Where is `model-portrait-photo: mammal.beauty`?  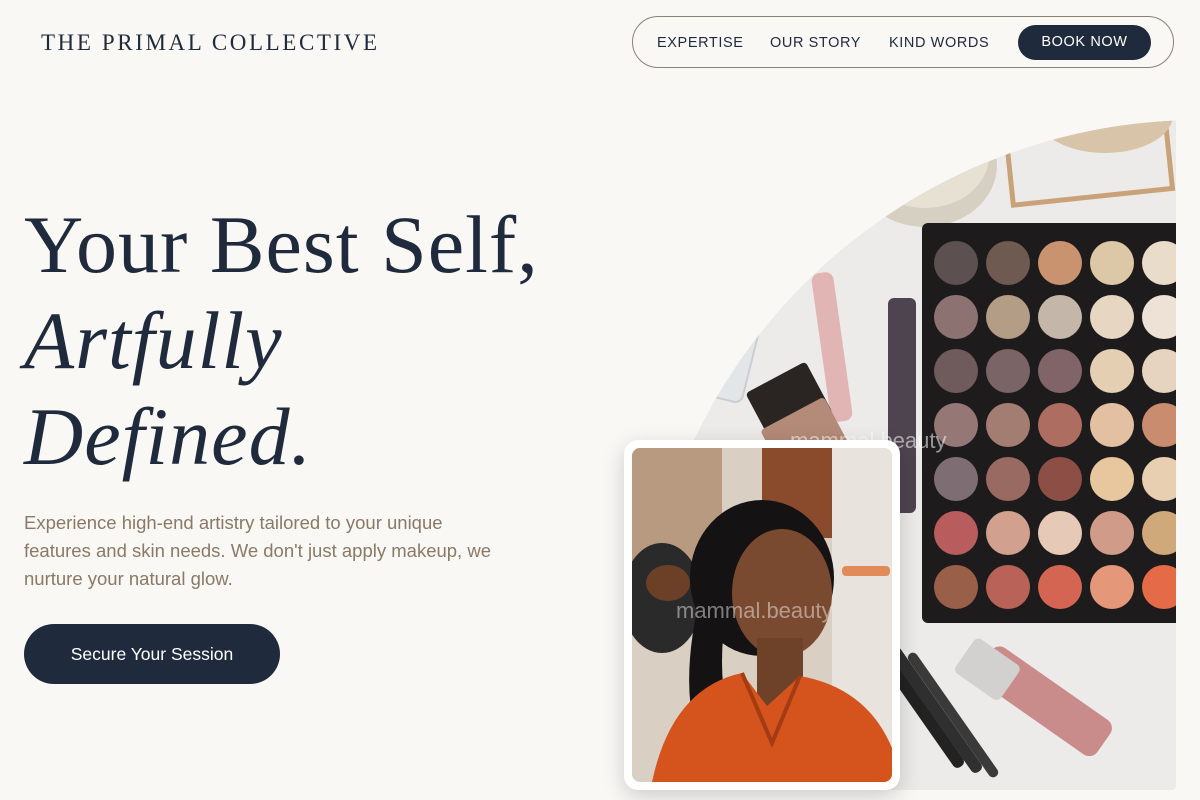
model-portrait-photo: mammal.beauty is located at coordinates (762, 615).